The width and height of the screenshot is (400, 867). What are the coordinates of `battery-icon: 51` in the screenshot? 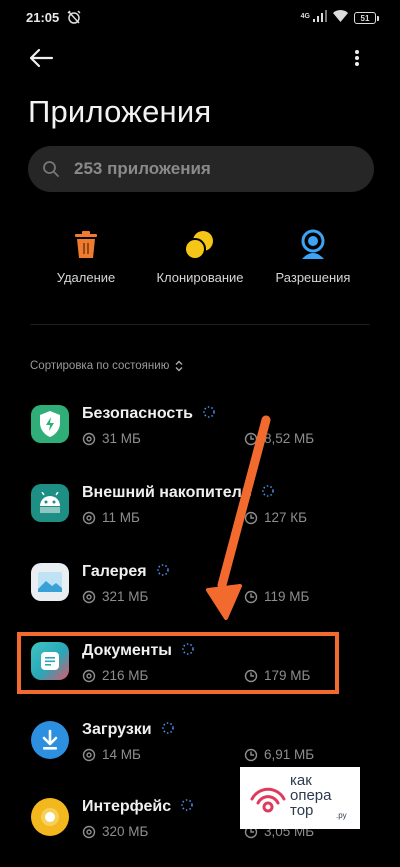 It's located at (366, 18).